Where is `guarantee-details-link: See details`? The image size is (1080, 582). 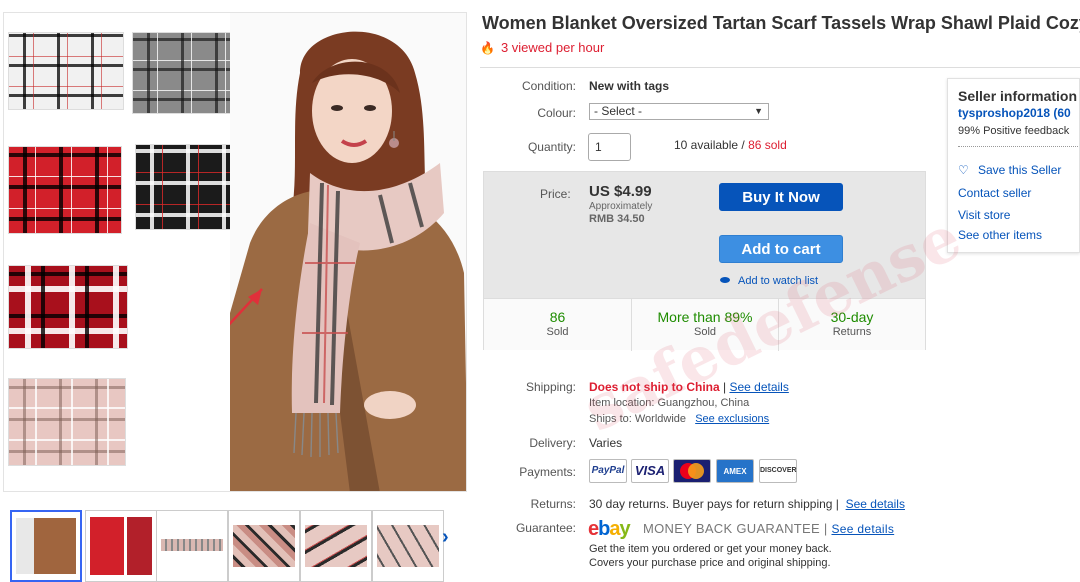 guarantee-details-link: See details is located at coordinates (862, 529).